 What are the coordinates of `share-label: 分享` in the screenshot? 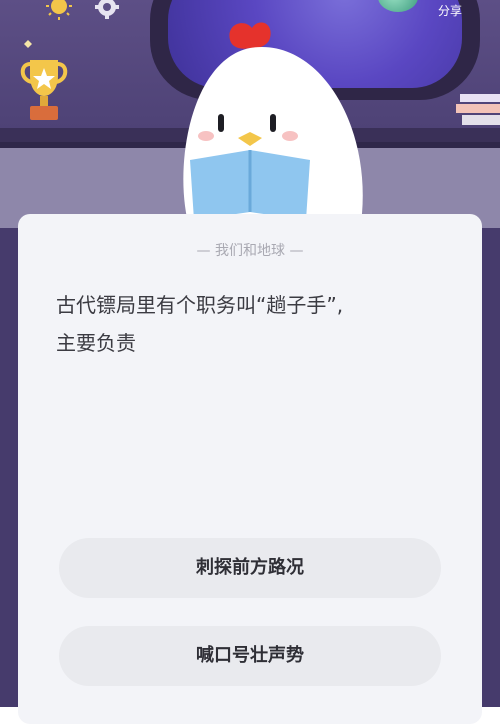 It's located at (450, 10).